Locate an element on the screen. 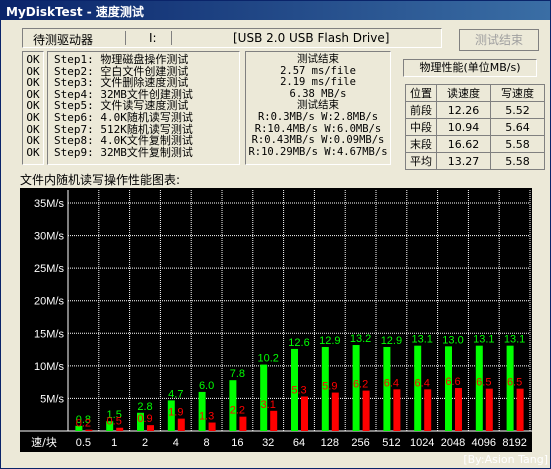 The image size is (551, 469). position-cell: 前段 is located at coordinates (421, 110).